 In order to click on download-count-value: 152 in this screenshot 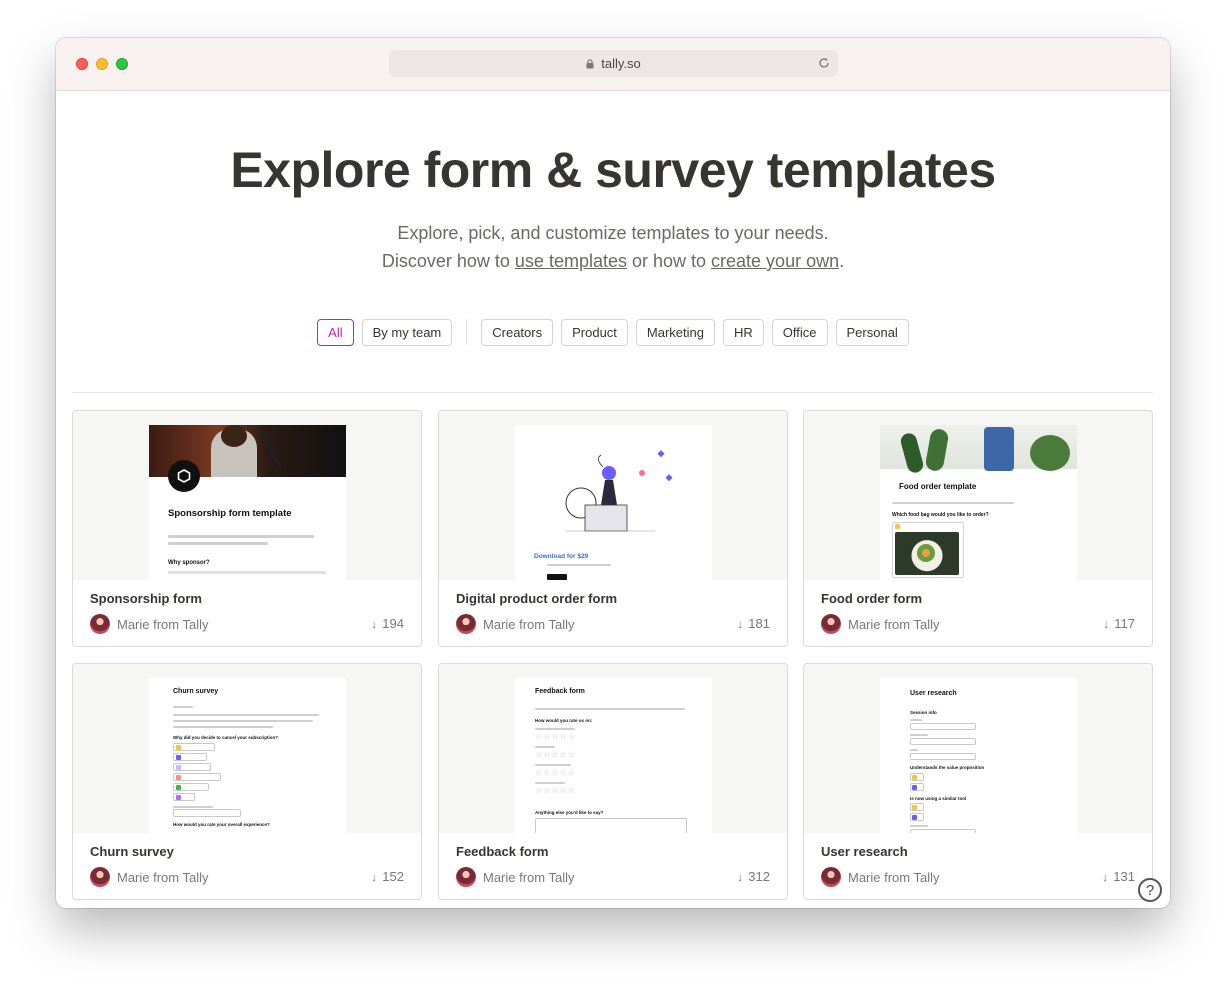, I will do `click(393, 876)`.